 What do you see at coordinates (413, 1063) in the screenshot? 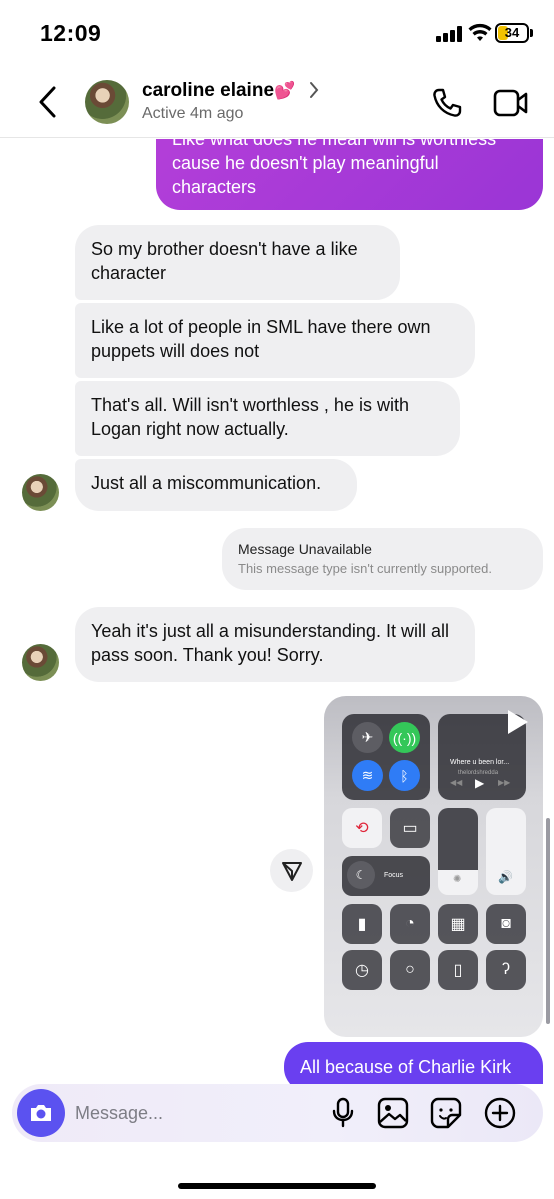
I see `outgoing-message: All because of Charlie Kirk` at bounding box center [413, 1063].